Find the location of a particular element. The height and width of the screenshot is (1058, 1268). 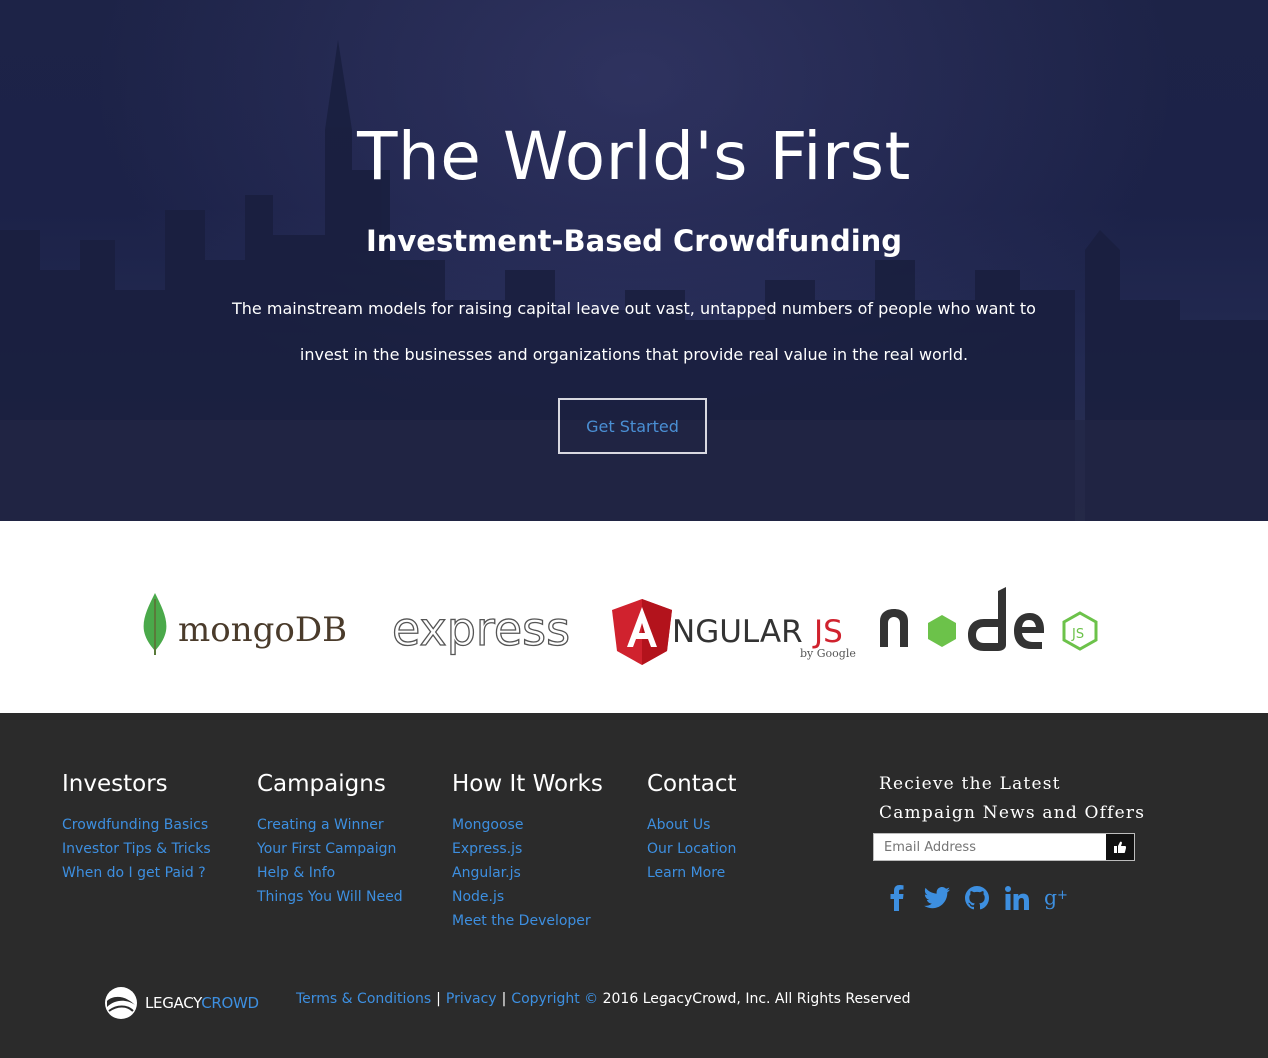

express-logo: express is located at coordinates (480, 628).